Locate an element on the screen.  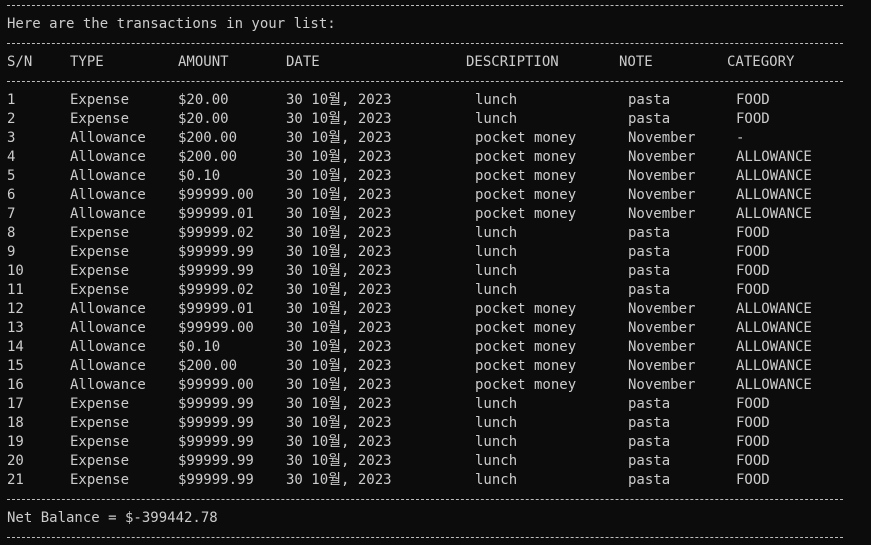
table-row: 2 Expense $20.00 30 10월, 2023 lunch pasta FOOD is located at coordinates (435, 119).